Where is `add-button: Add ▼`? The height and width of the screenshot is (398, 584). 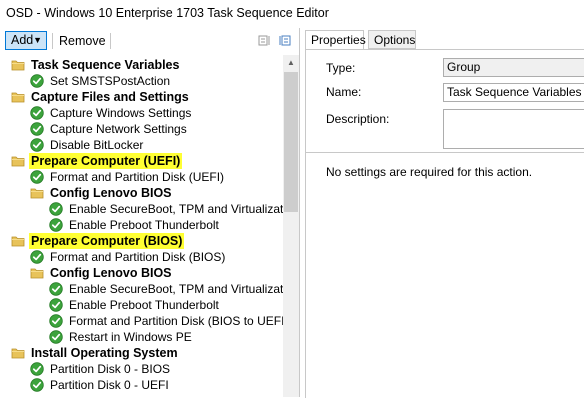
add-button: Add ▼ is located at coordinates (26, 40).